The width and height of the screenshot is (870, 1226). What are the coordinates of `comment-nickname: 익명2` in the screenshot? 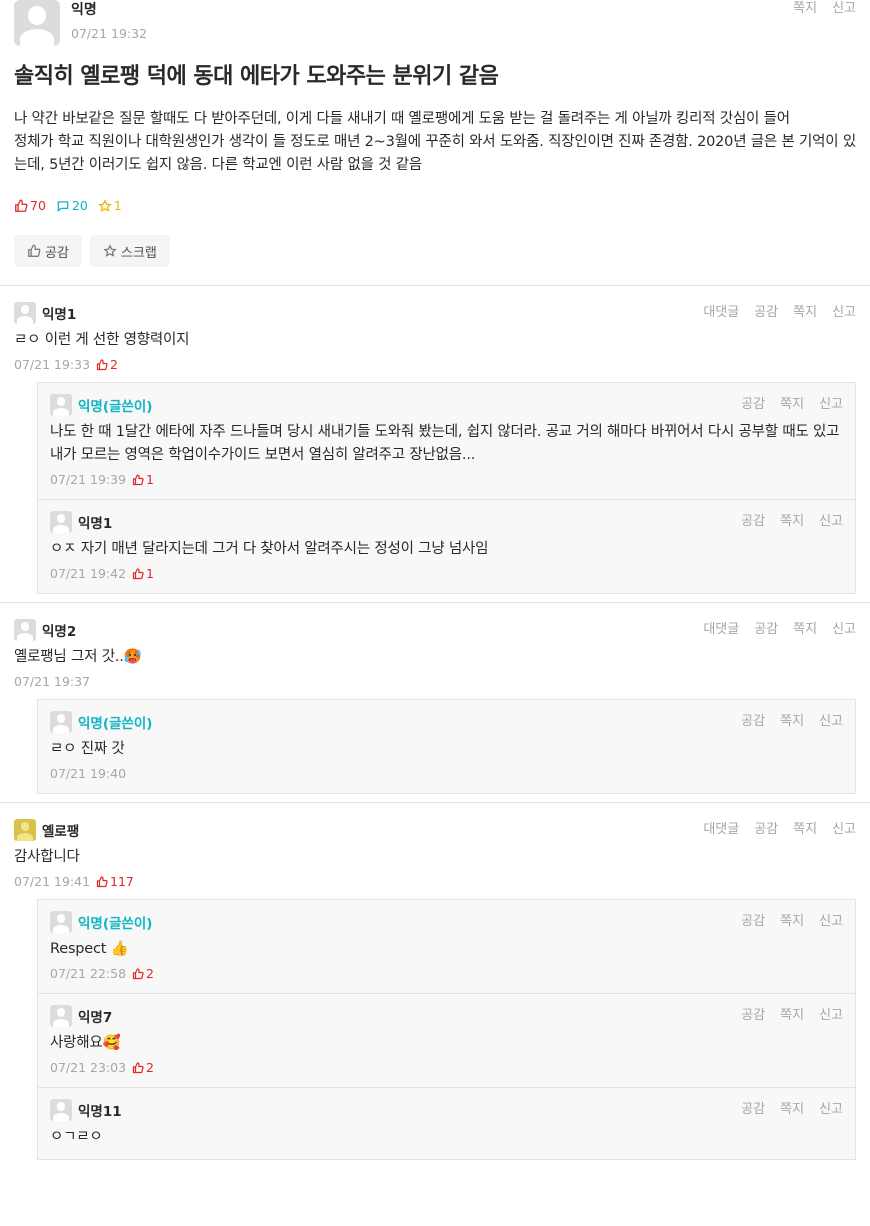 It's located at (59, 632).